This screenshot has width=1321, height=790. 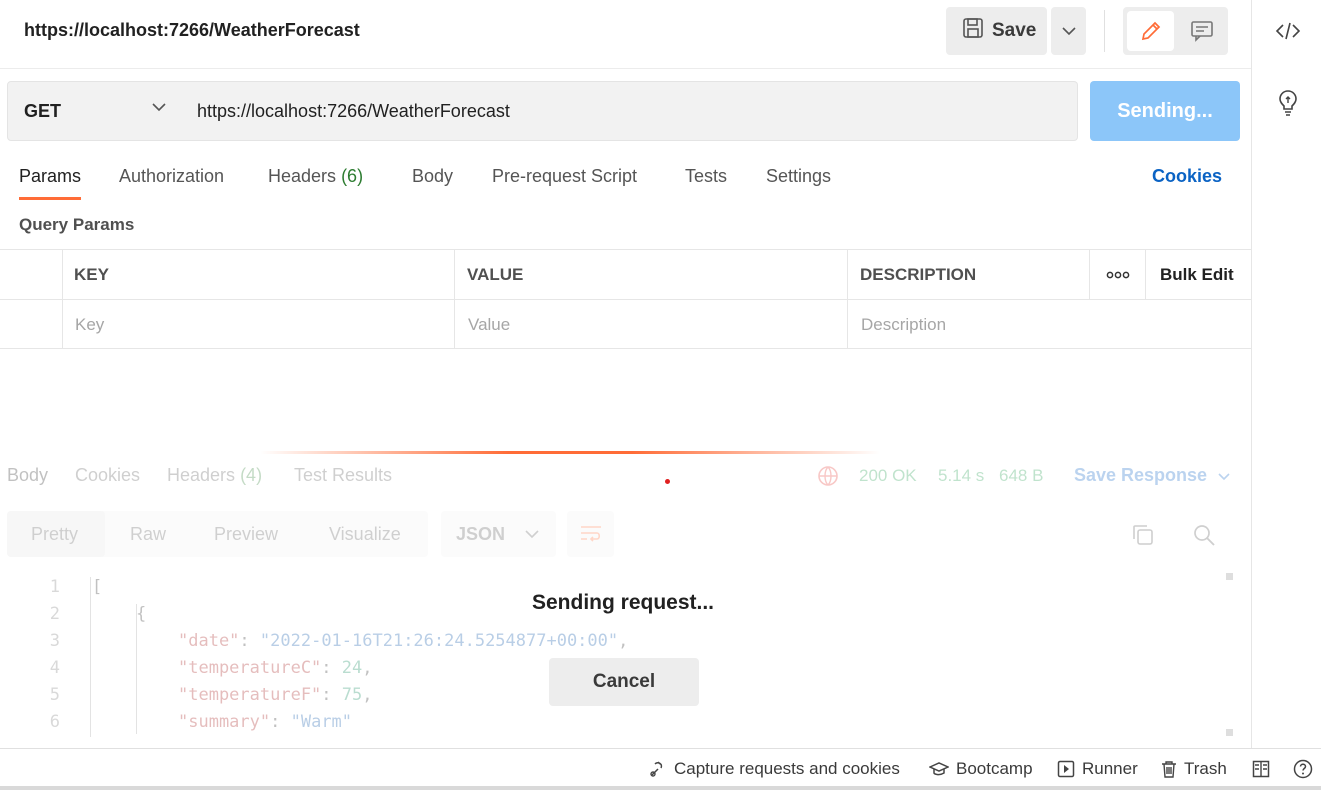 I want to click on response-tab-headers: Headers (4), so click(x=214, y=475).